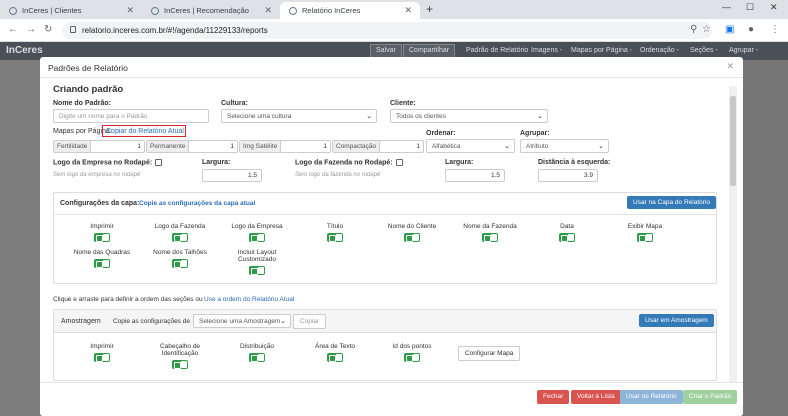 The height and width of the screenshot is (416, 788). I want to click on scrollbar-thumb, so click(733, 141).